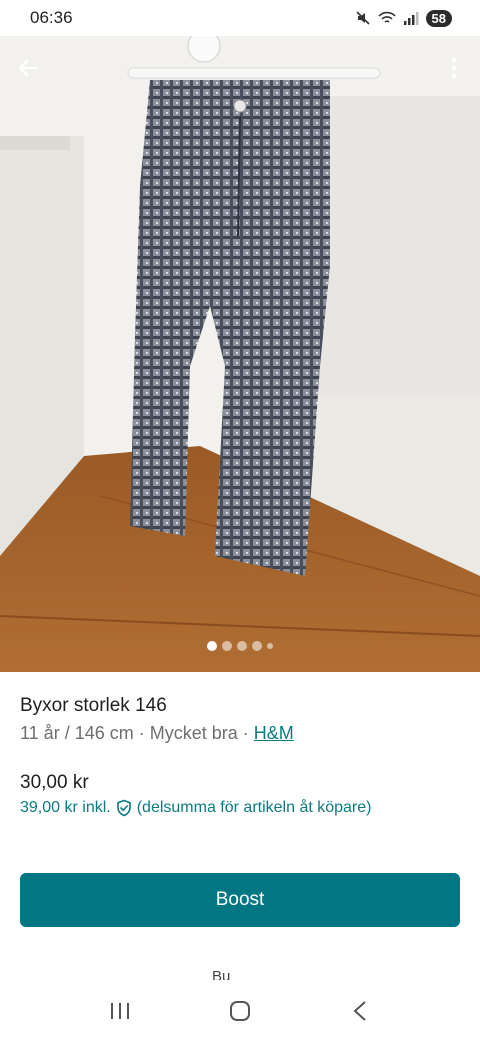  I want to click on back-button, so click(28, 68).